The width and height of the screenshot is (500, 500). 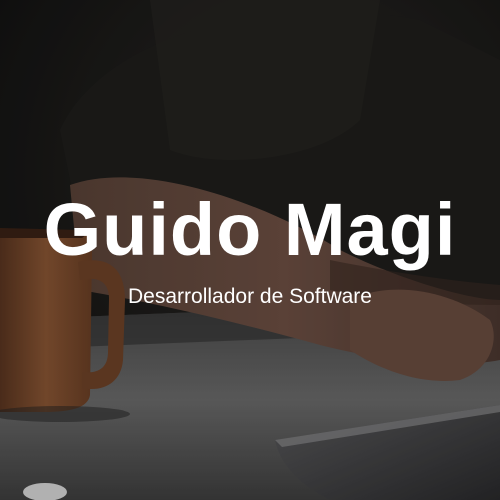 I want to click on hero-subtitle: Desarrollador de Software, so click(x=250, y=296).